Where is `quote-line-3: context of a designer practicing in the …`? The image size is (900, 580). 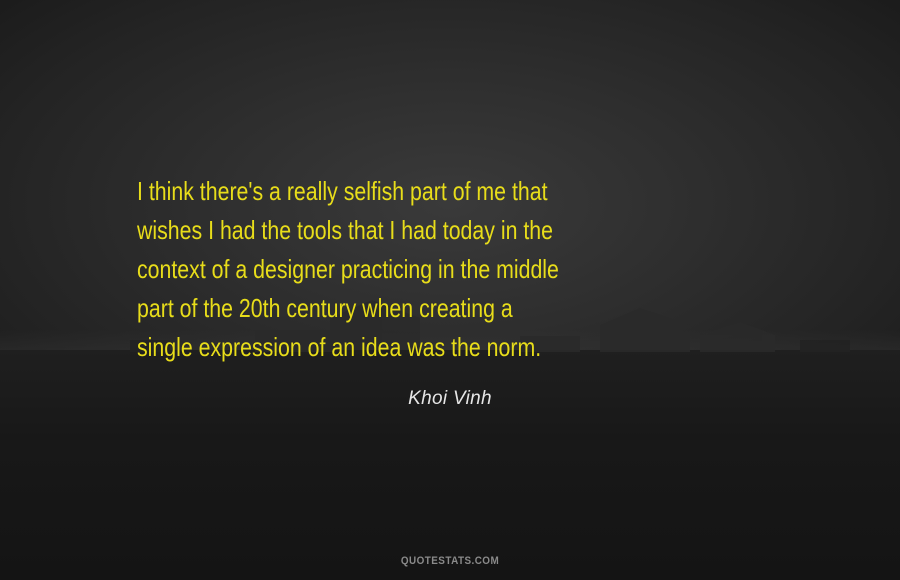
quote-line-3: context of a designer practicing in the … is located at coordinates (348, 269).